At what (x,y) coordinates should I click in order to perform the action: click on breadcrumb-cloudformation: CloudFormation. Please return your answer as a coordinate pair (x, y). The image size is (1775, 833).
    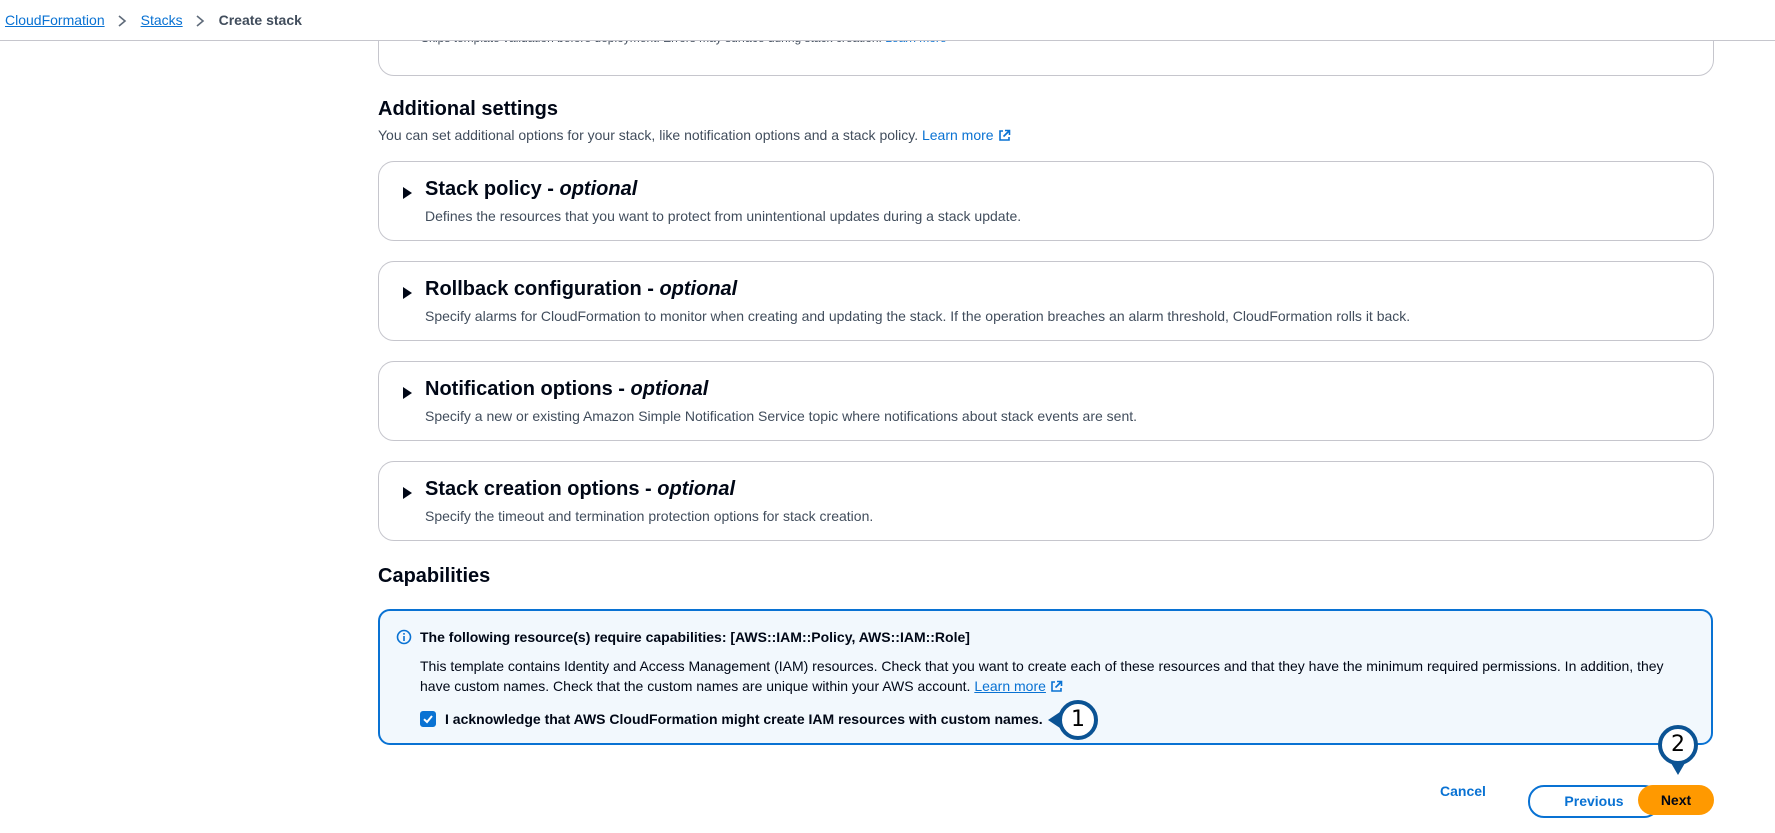
    Looking at the image, I should click on (55, 20).